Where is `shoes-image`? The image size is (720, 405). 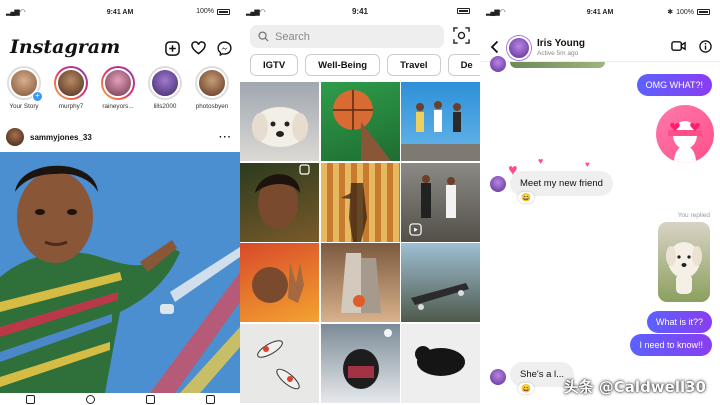 shoes-image is located at coordinates (360, 283).